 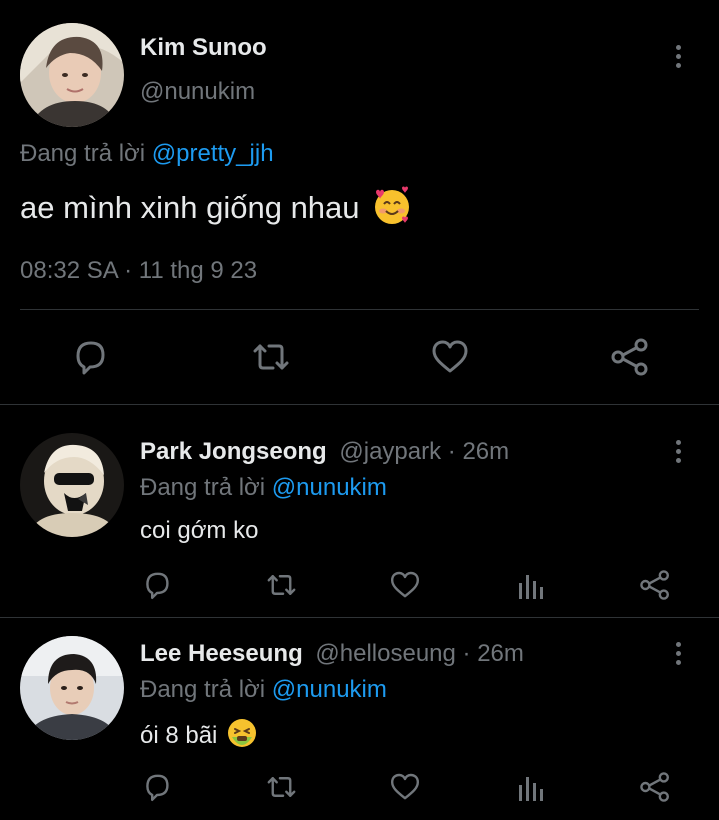 I want to click on reply-header: Lee Heeseung @helloseung · 26m, so click(x=332, y=654).